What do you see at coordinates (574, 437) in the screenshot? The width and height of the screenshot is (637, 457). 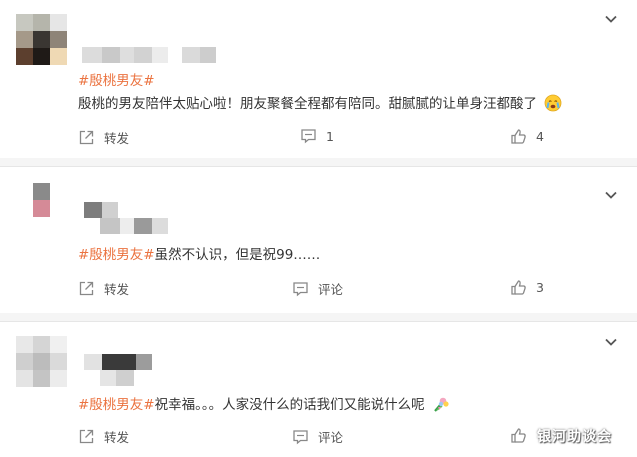 I see `watermark: 银河助谈会` at bounding box center [574, 437].